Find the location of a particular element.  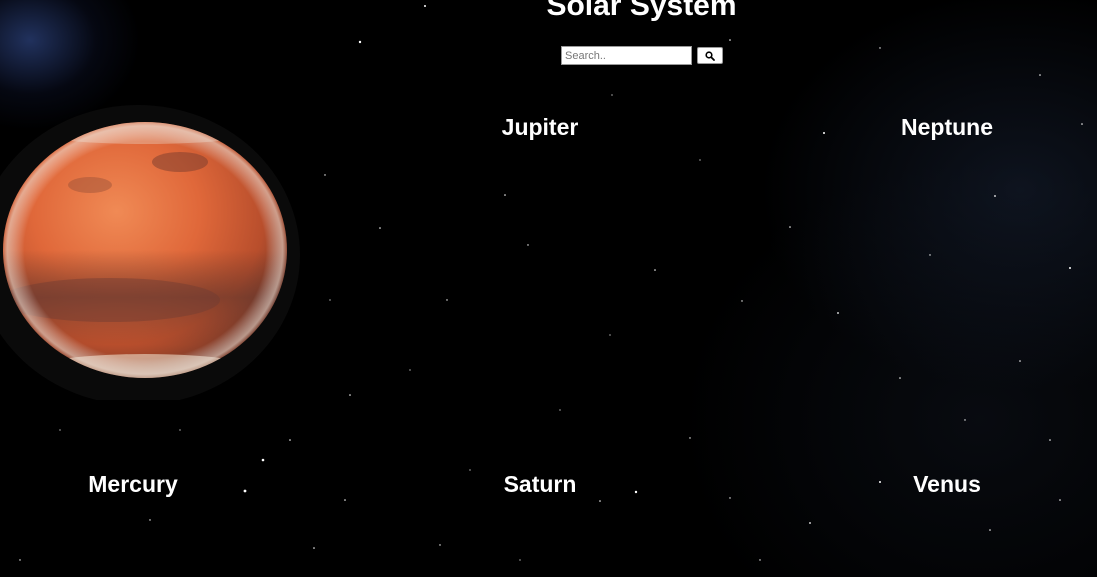

search-input is located at coordinates (626, 55).